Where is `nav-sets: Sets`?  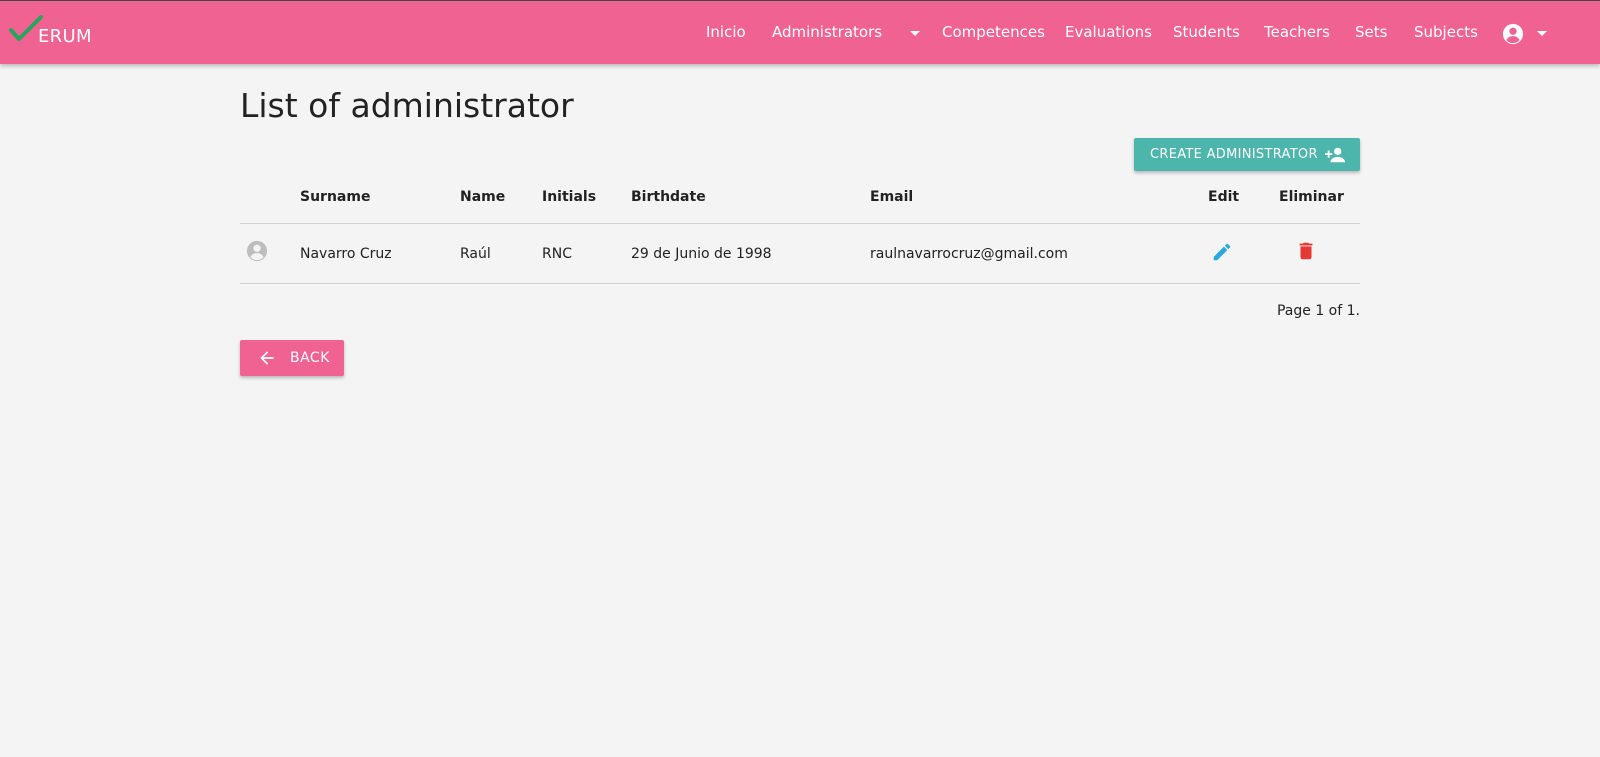
nav-sets: Sets is located at coordinates (1371, 32).